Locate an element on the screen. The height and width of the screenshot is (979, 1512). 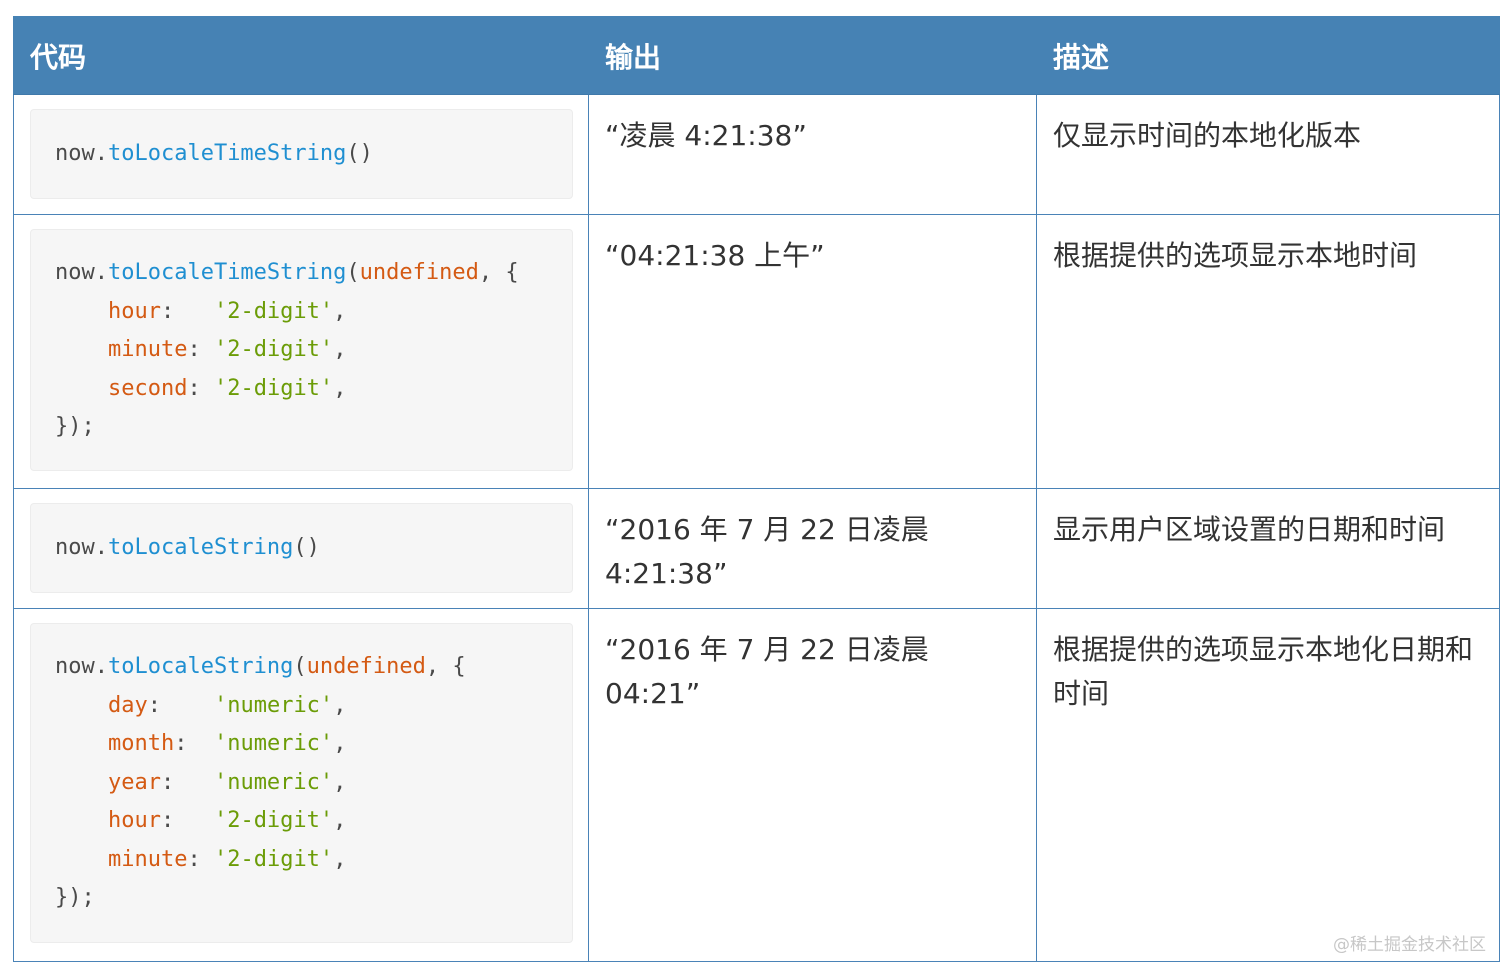
header-code: 代码 is located at coordinates (301, 55).